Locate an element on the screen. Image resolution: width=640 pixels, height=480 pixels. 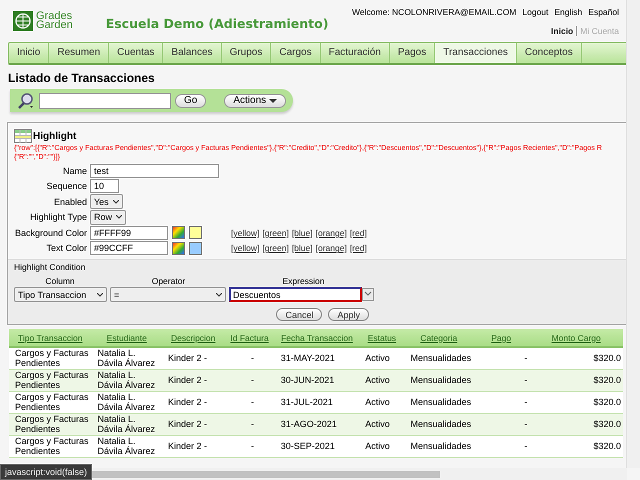
nav-tab: Cuentas is located at coordinates (136, 53).